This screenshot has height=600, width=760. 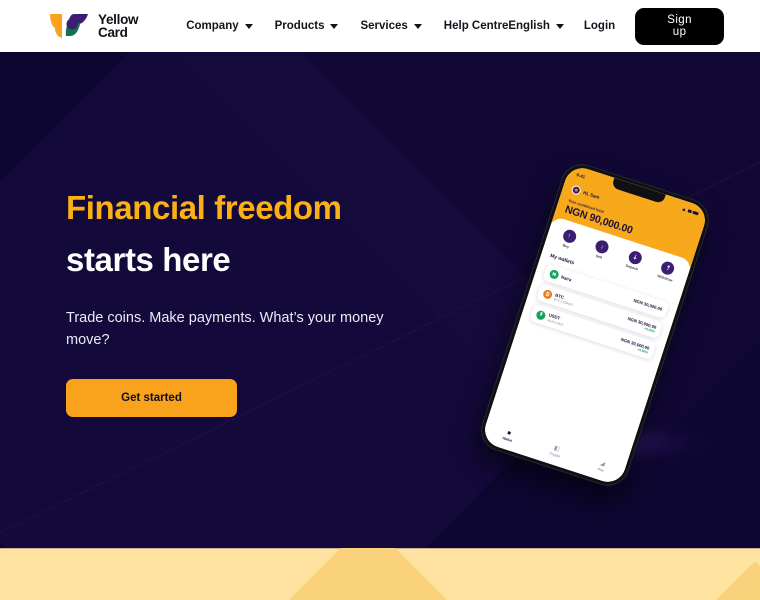 I want to click on nav-label-help-centre: Help Centre, so click(x=476, y=26).